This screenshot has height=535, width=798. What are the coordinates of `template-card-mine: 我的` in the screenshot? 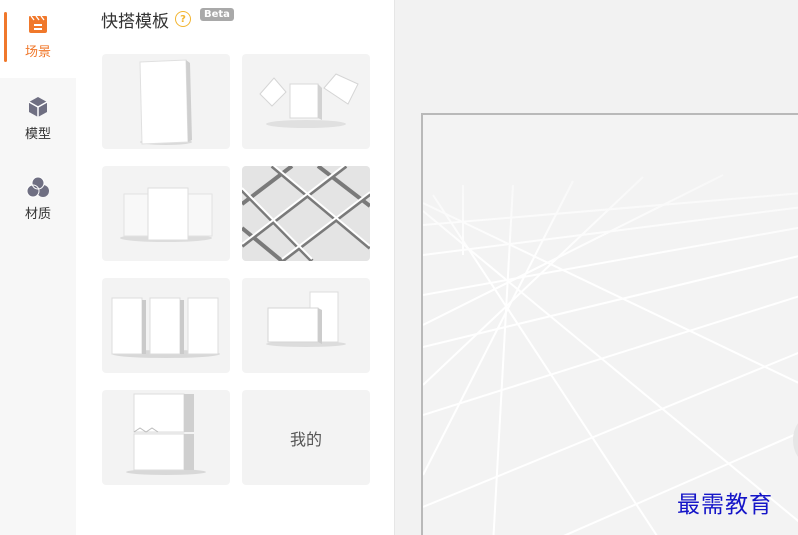 It's located at (306, 437).